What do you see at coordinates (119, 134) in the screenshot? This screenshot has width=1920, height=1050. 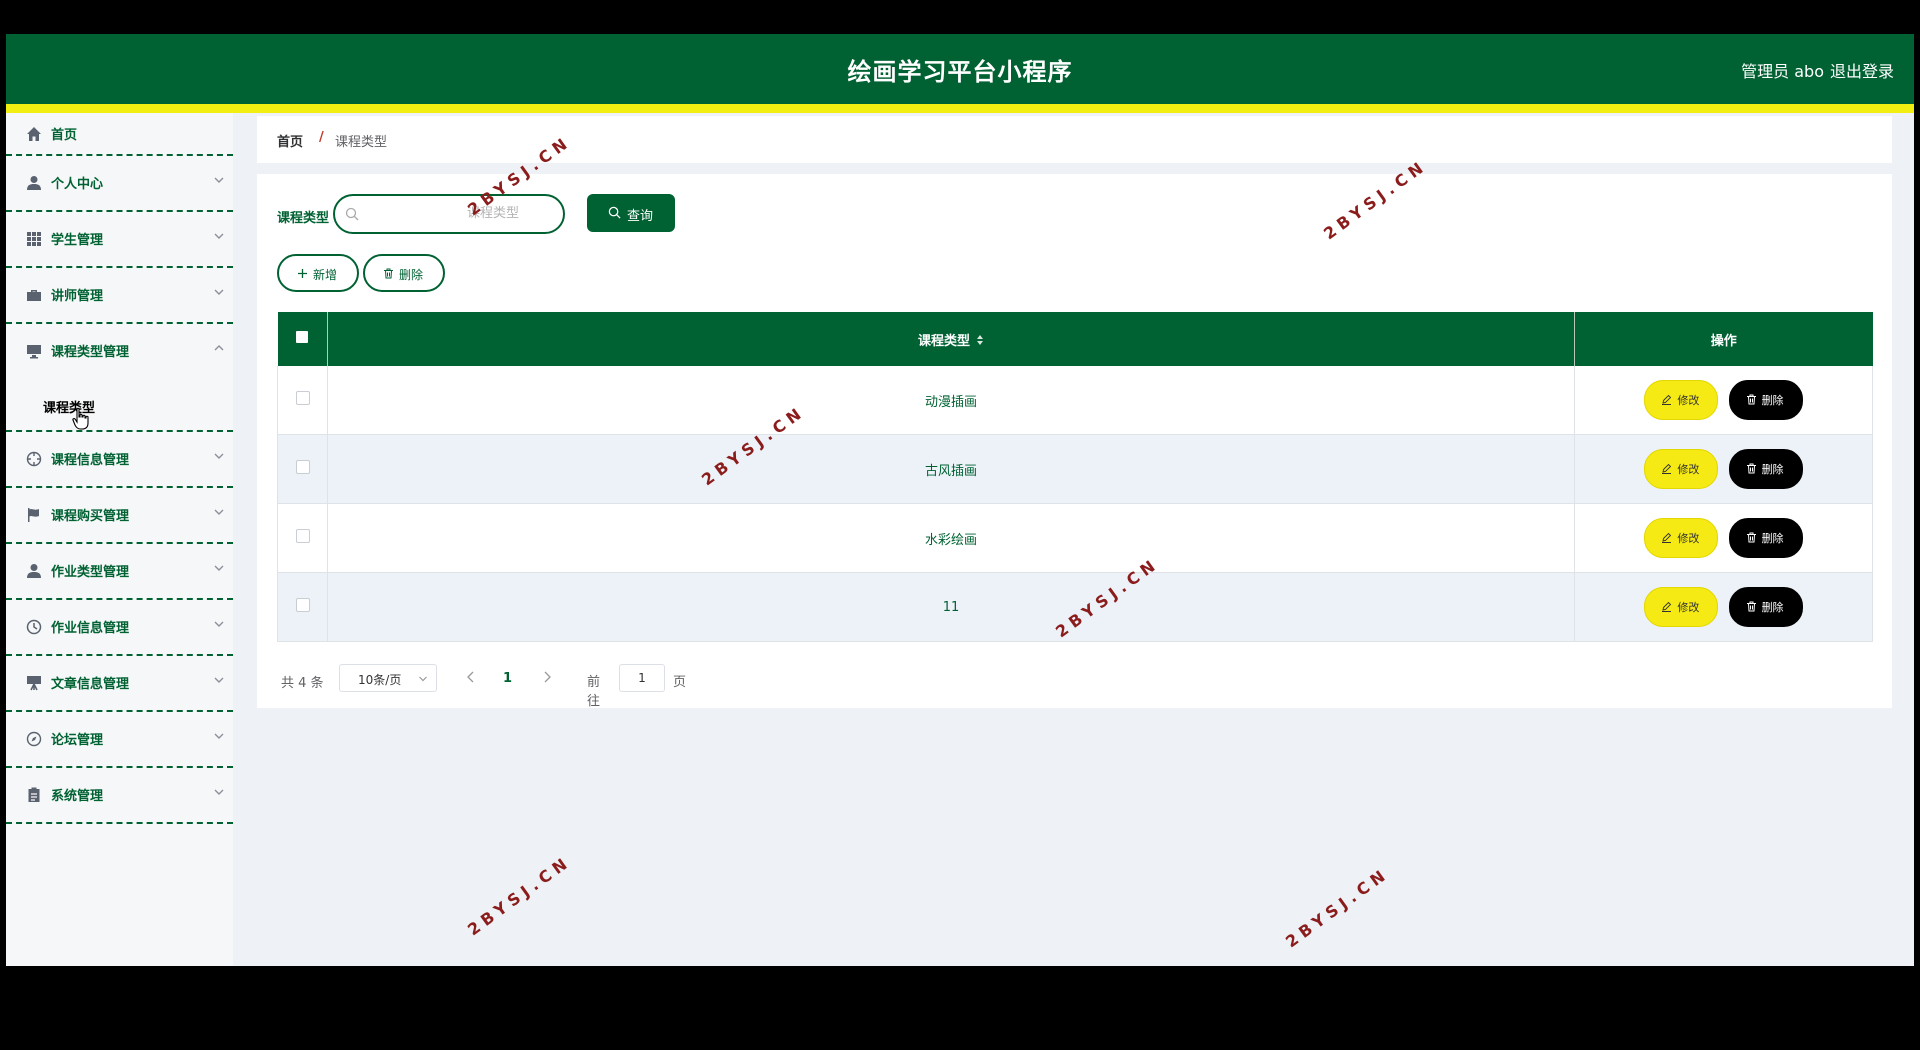 I see `sidebar-item-home: 首页` at bounding box center [119, 134].